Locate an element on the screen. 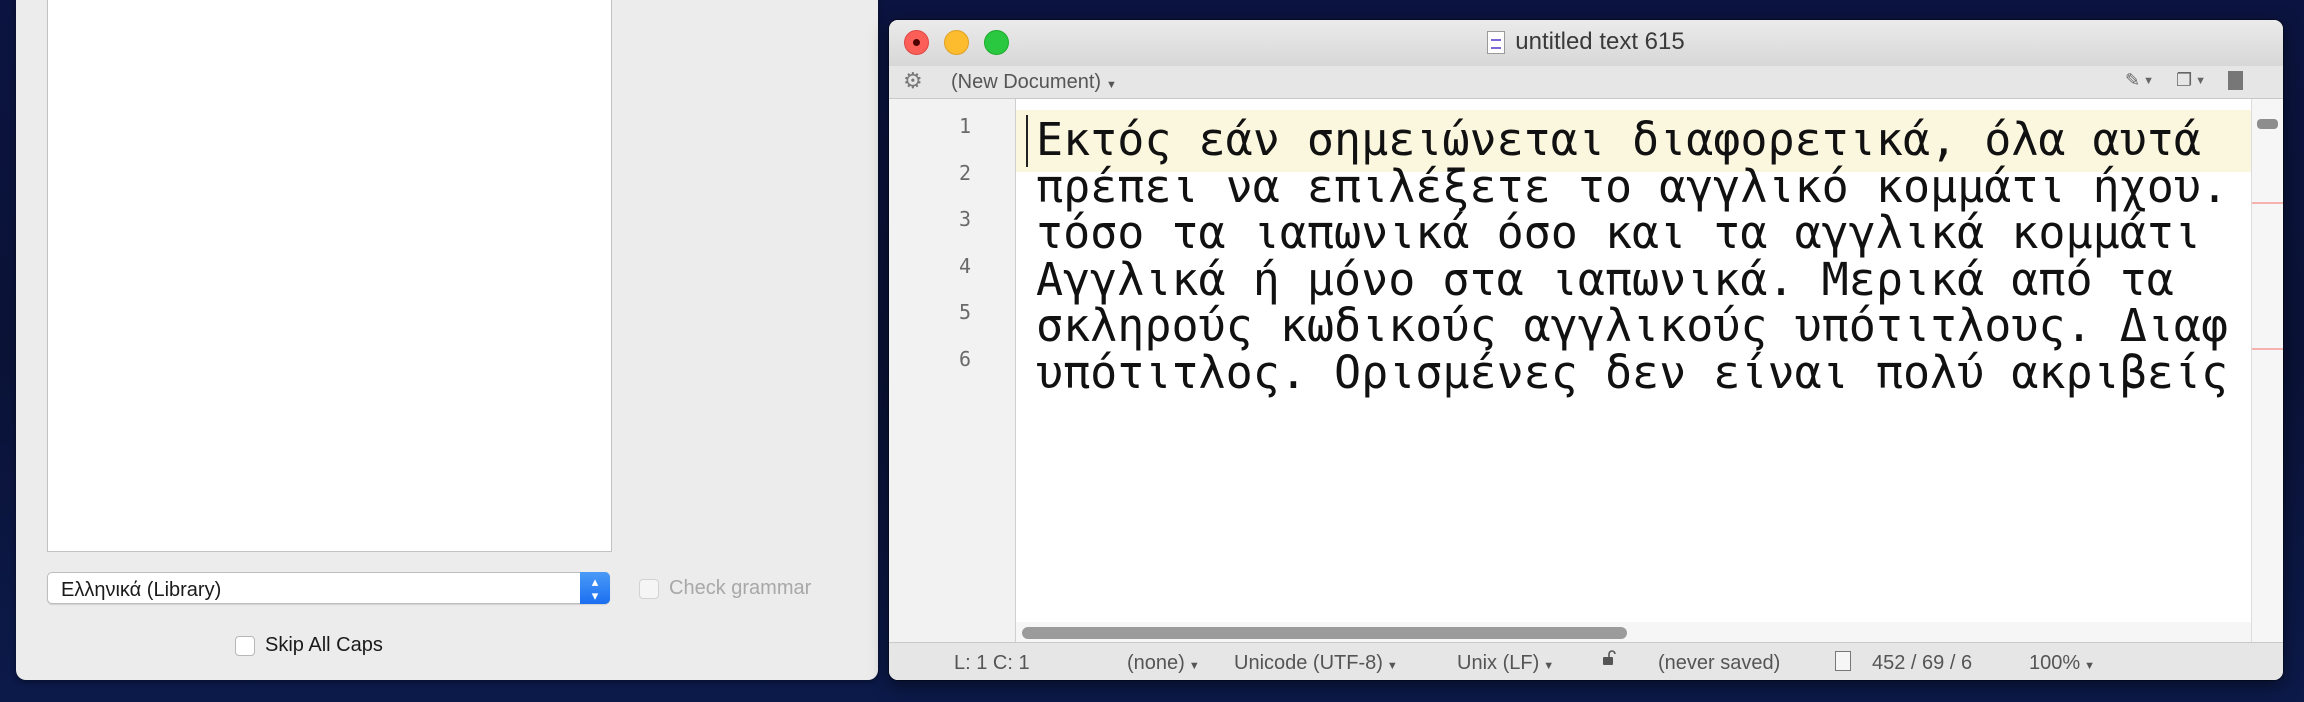 Image resolution: width=2304 pixels, height=702 pixels. encoding-menu: Unicode (UTF-8) ▼ is located at coordinates (1316, 663).